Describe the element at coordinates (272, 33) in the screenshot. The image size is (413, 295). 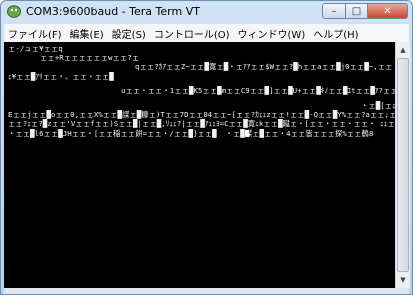
I see `menu-window: ウィンドウ(W)` at that location.